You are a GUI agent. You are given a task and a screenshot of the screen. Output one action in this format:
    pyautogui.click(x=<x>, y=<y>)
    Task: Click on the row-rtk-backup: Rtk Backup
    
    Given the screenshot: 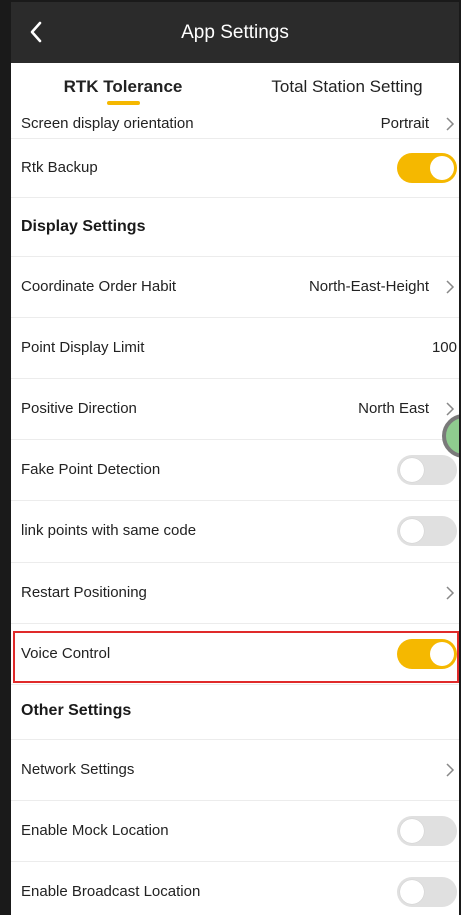 What is the action you would take?
    pyautogui.click(x=235, y=168)
    